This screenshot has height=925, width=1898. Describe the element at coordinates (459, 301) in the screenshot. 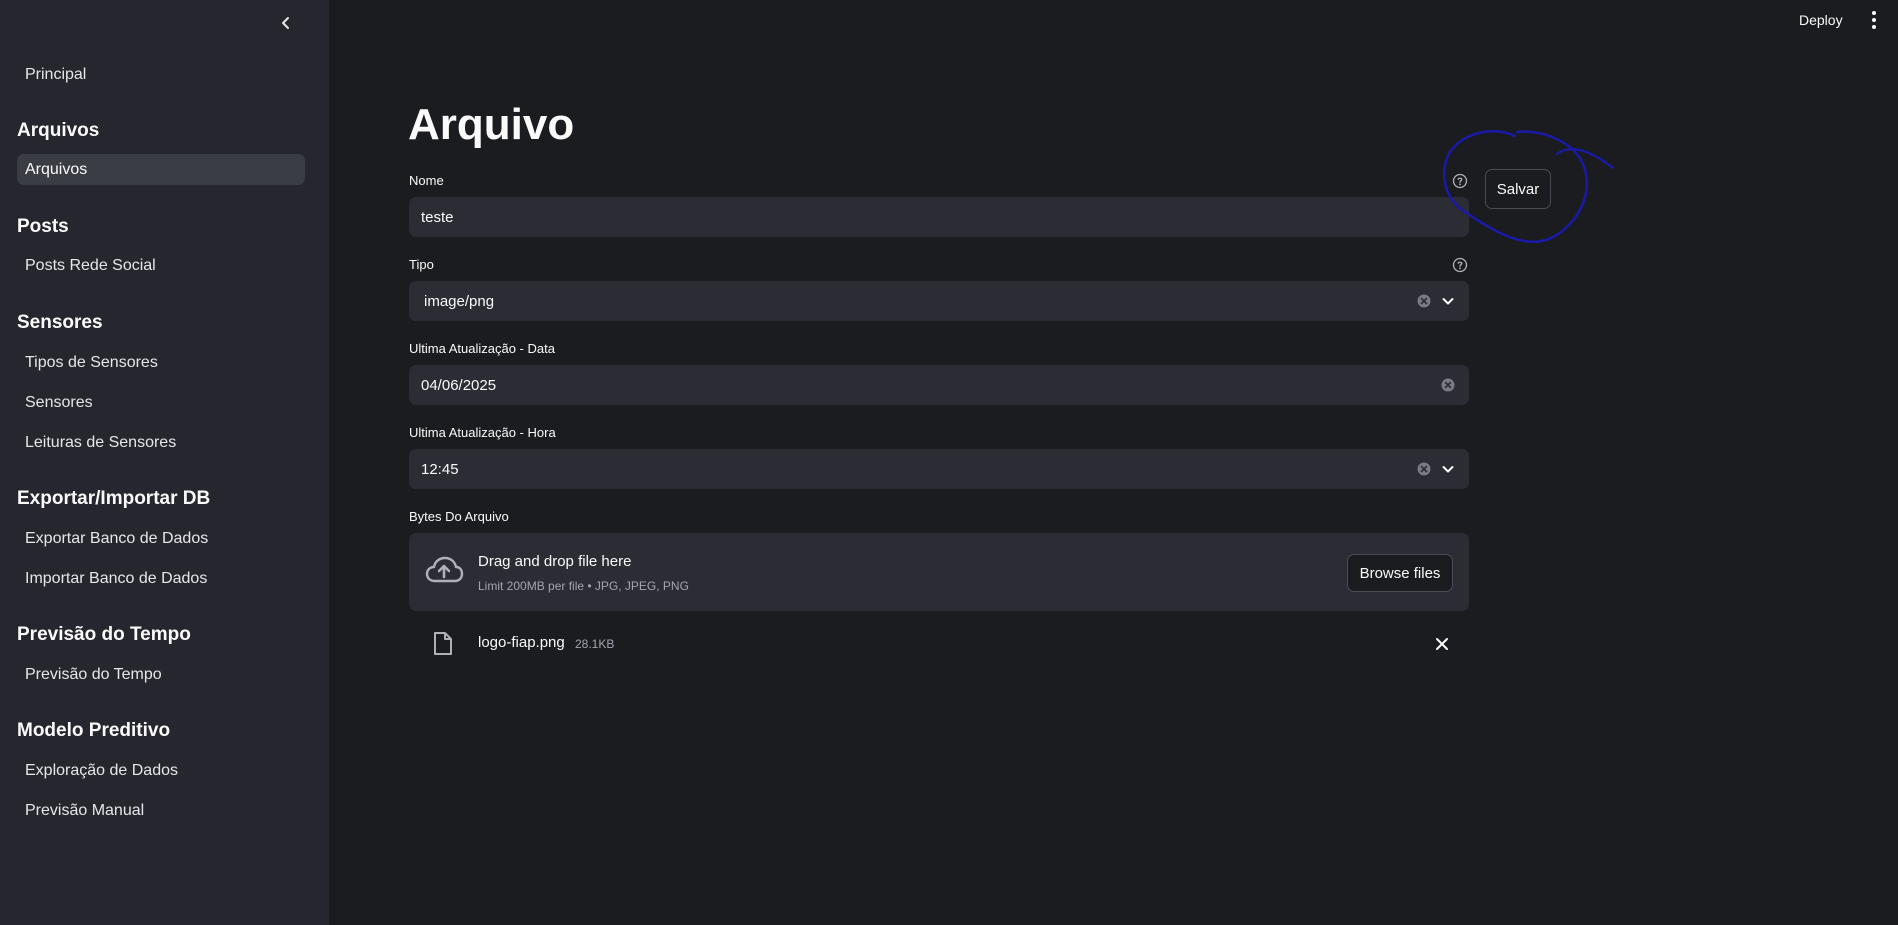

I see `tipo-value: image/png` at that location.